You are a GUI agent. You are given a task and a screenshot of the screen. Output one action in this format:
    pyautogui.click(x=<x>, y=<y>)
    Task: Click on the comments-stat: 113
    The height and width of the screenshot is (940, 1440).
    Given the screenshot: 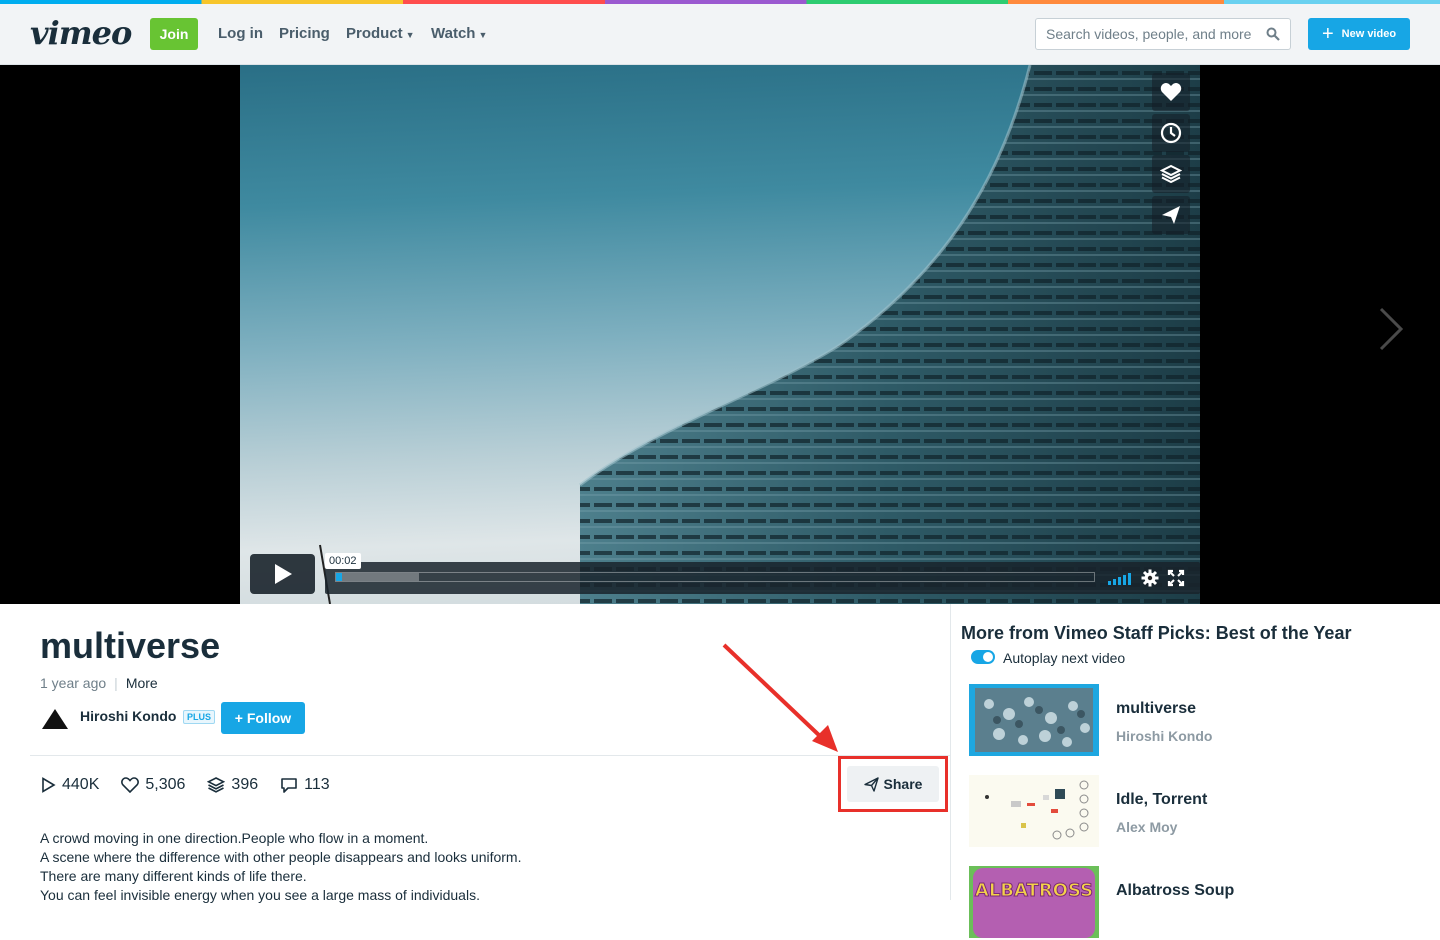 What is the action you would take?
    pyautogui.click(x=305, y=785)
    